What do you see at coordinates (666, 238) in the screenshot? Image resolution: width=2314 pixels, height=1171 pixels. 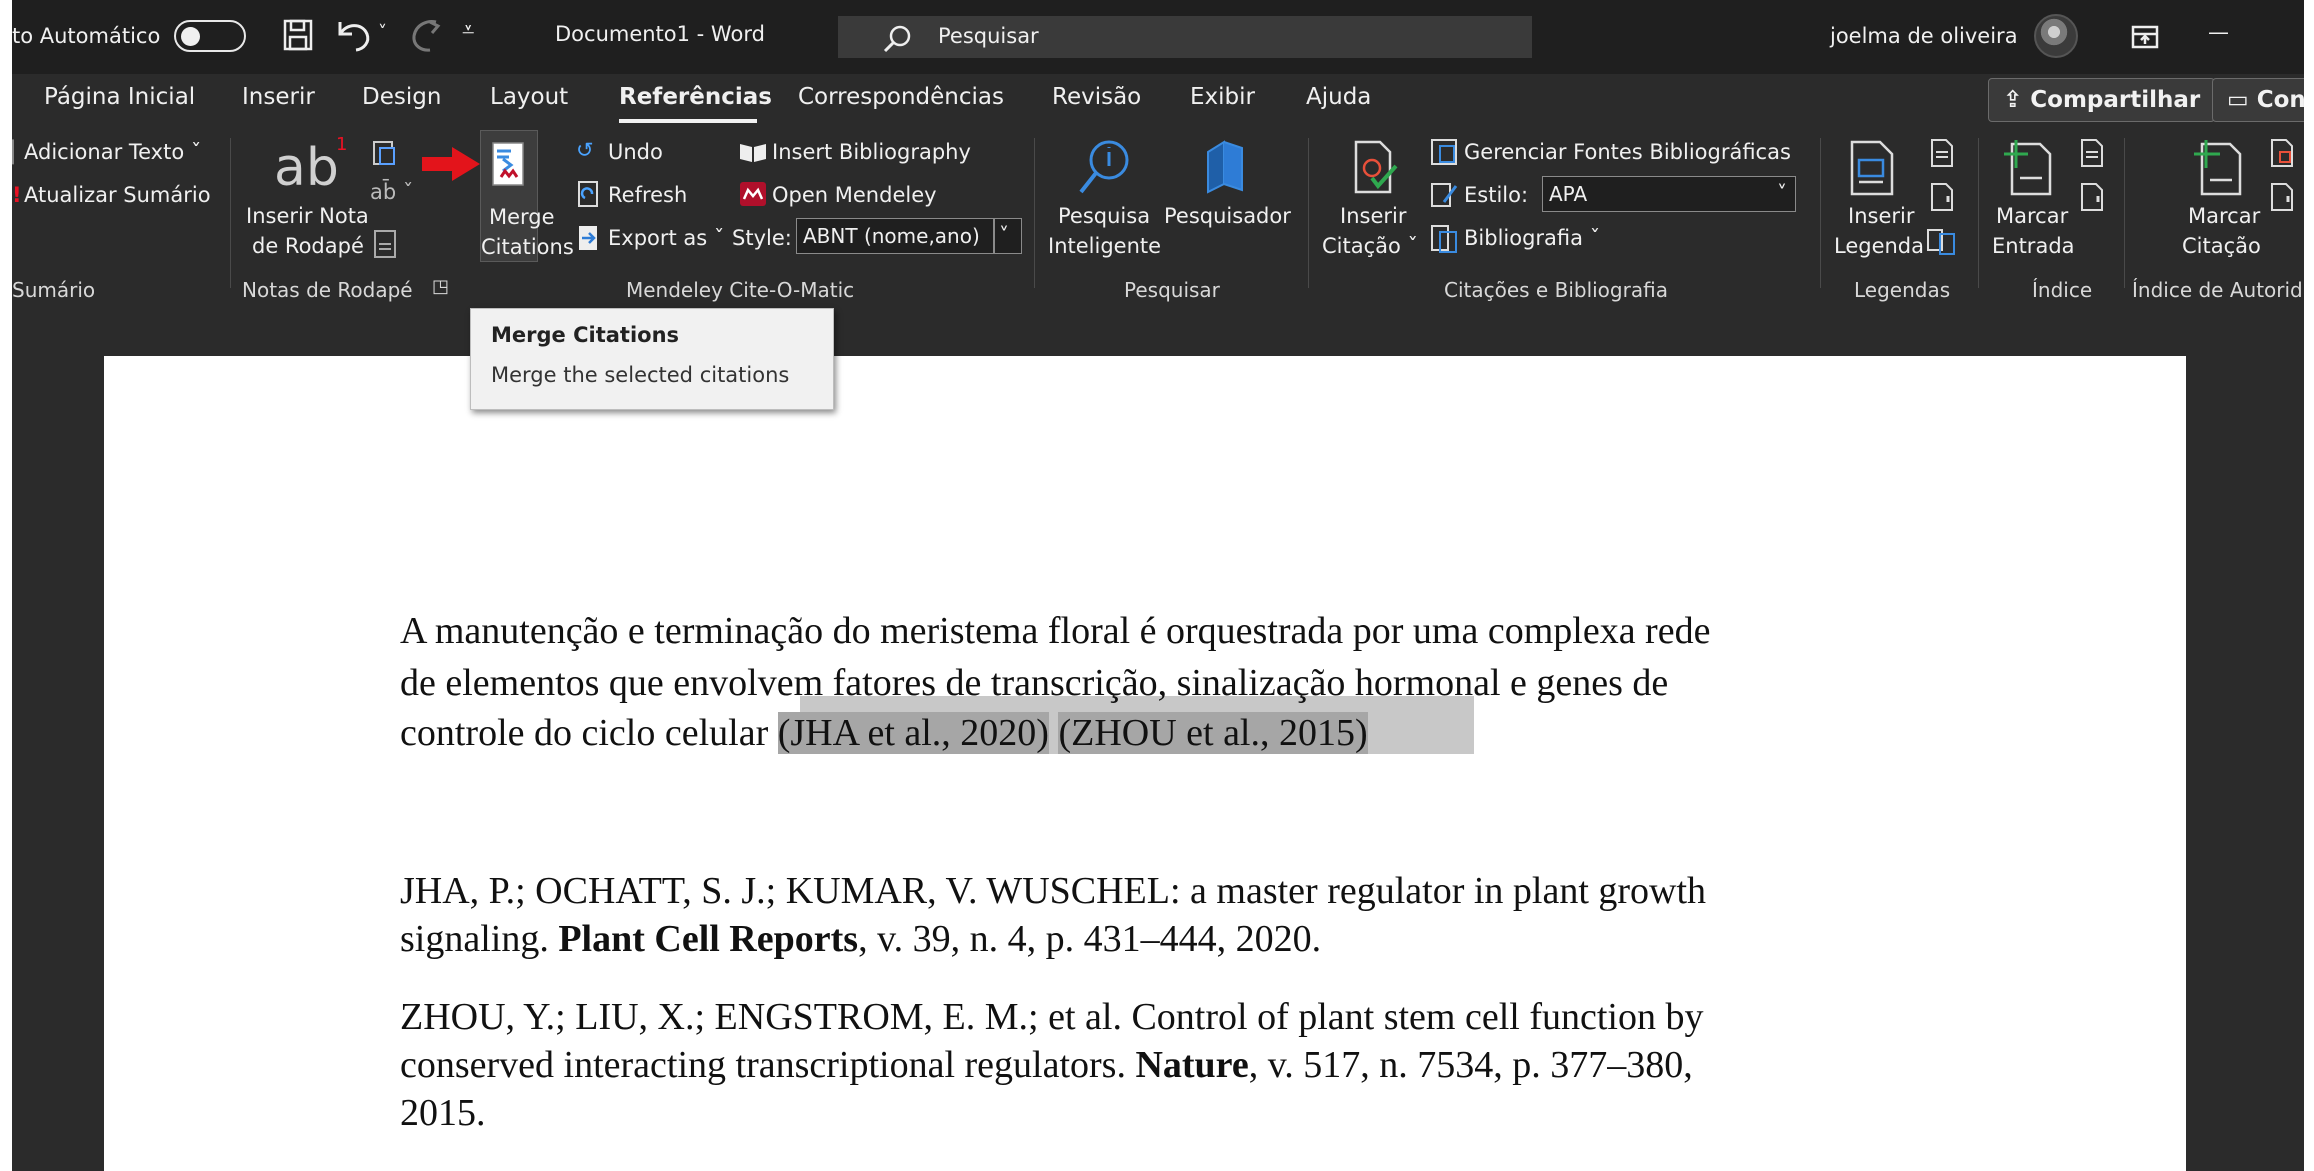 I see `export-as-button: Export as ˇ` at bounding box center [666, 238].